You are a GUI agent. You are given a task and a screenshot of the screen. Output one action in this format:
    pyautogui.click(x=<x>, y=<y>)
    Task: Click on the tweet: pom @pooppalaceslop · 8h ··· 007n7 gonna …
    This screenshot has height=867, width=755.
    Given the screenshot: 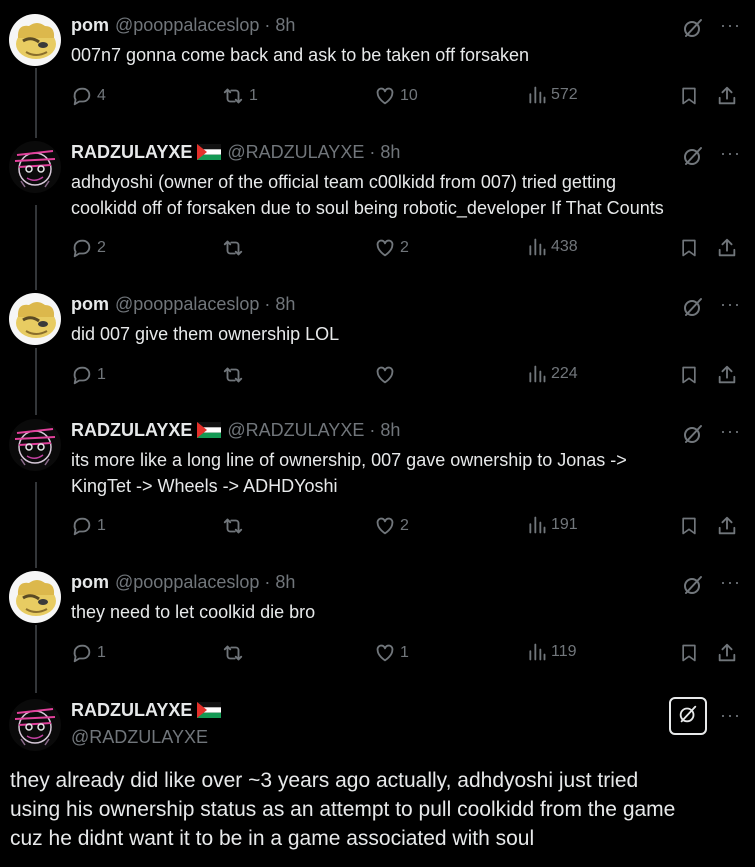 What is the action you would take?
    pyautogui.click(x=377, y=69)
    